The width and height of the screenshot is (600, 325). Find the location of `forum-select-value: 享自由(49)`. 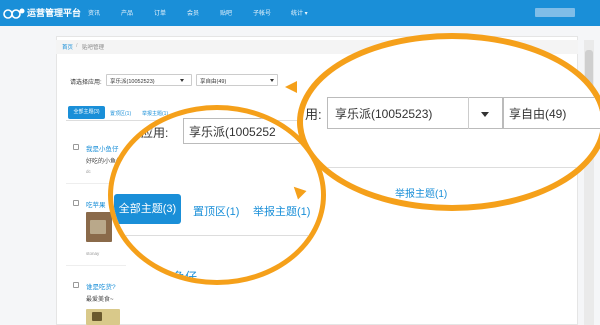

forum-select-value: 享自由(49) is located at coordinates (213, 82).